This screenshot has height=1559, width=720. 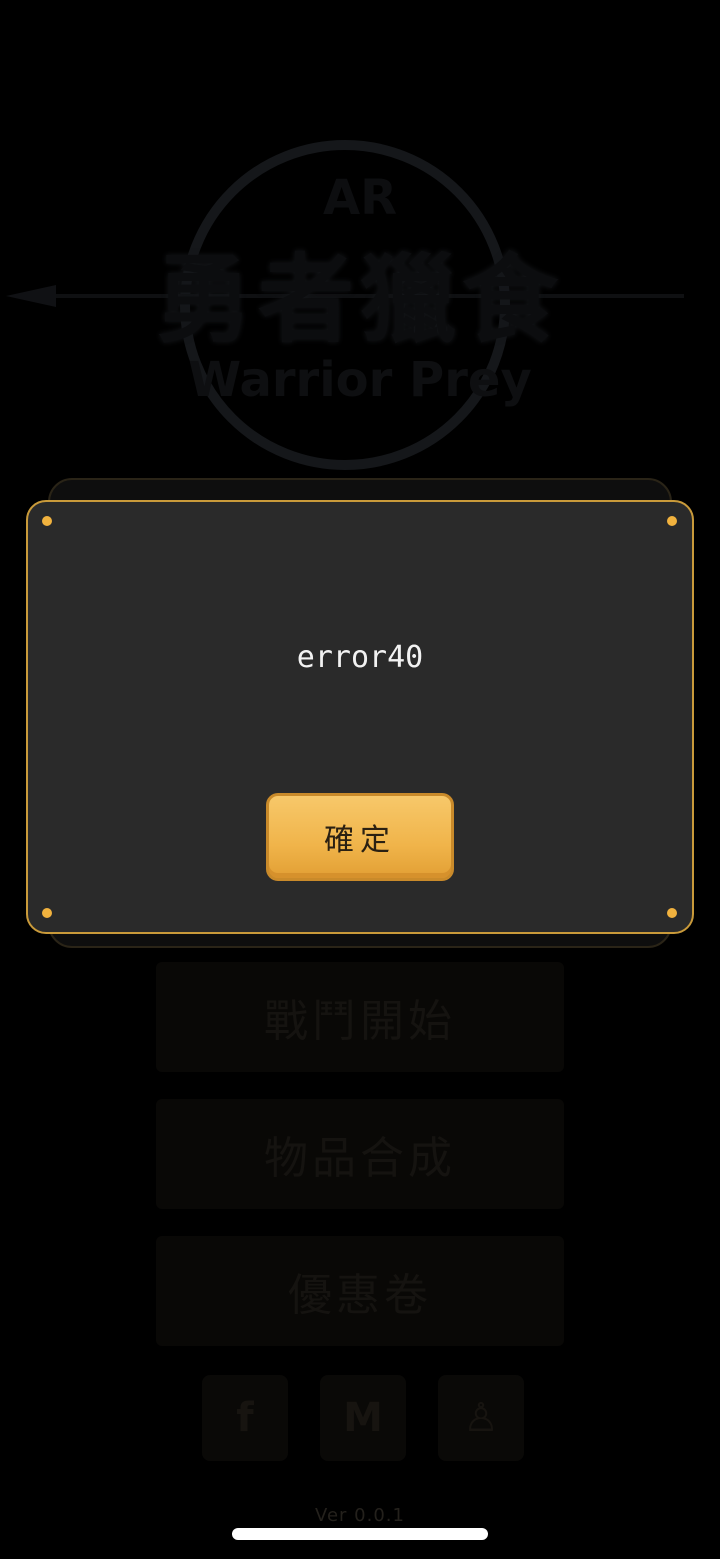 I want to click on error-message: error40, so click(x=360, y=657).